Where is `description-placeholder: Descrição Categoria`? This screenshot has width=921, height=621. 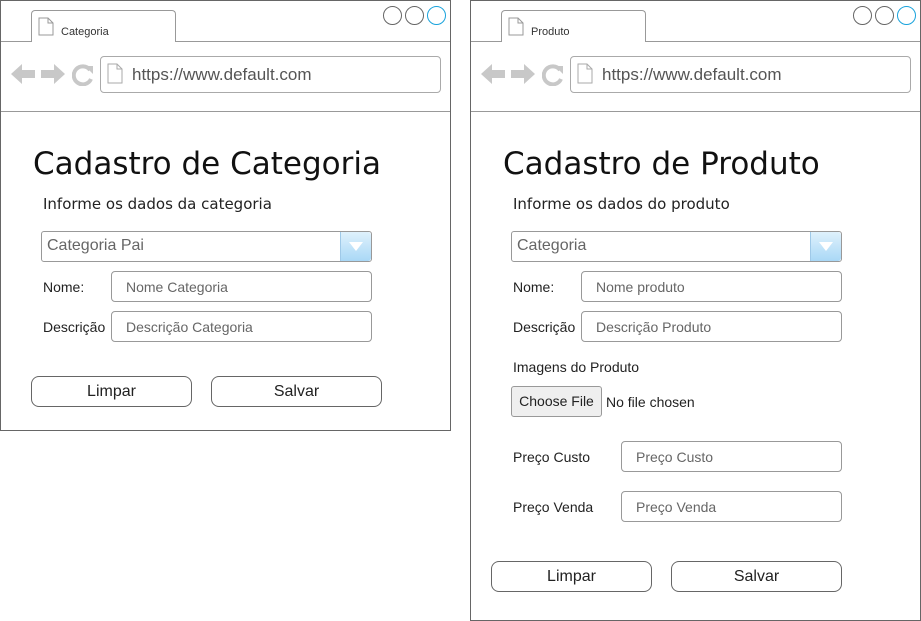 description-placeholder: Descrição Categoria is located at coordinates (189, 327).